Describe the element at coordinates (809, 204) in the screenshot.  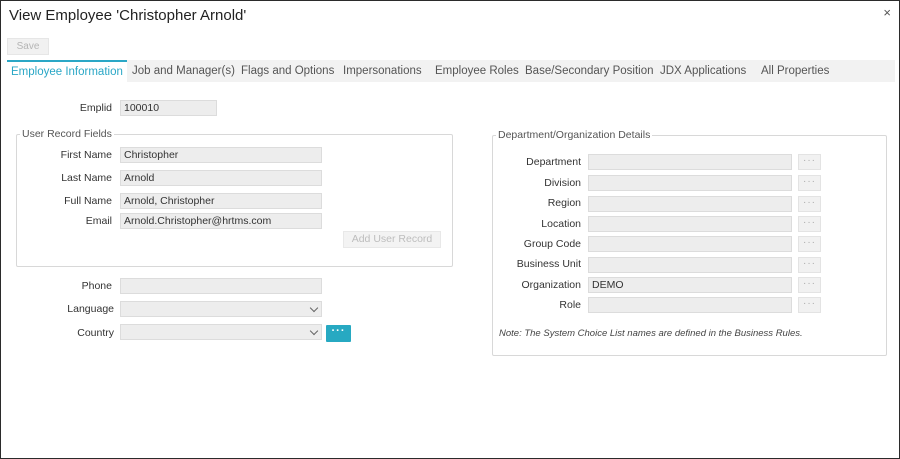
I see `region-more-icon: ···` at that location.